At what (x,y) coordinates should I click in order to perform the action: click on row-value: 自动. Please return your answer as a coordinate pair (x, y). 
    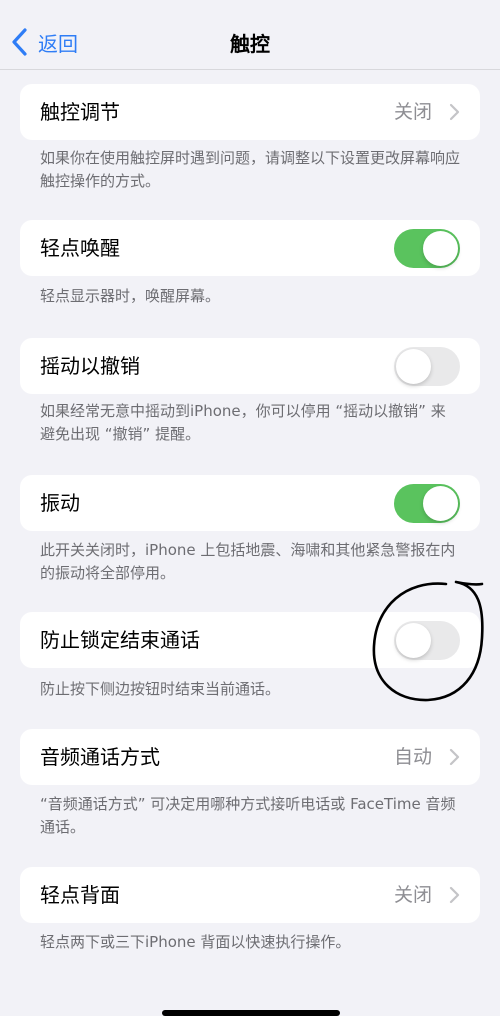
    Looking at the image, I should click on (412, 757).